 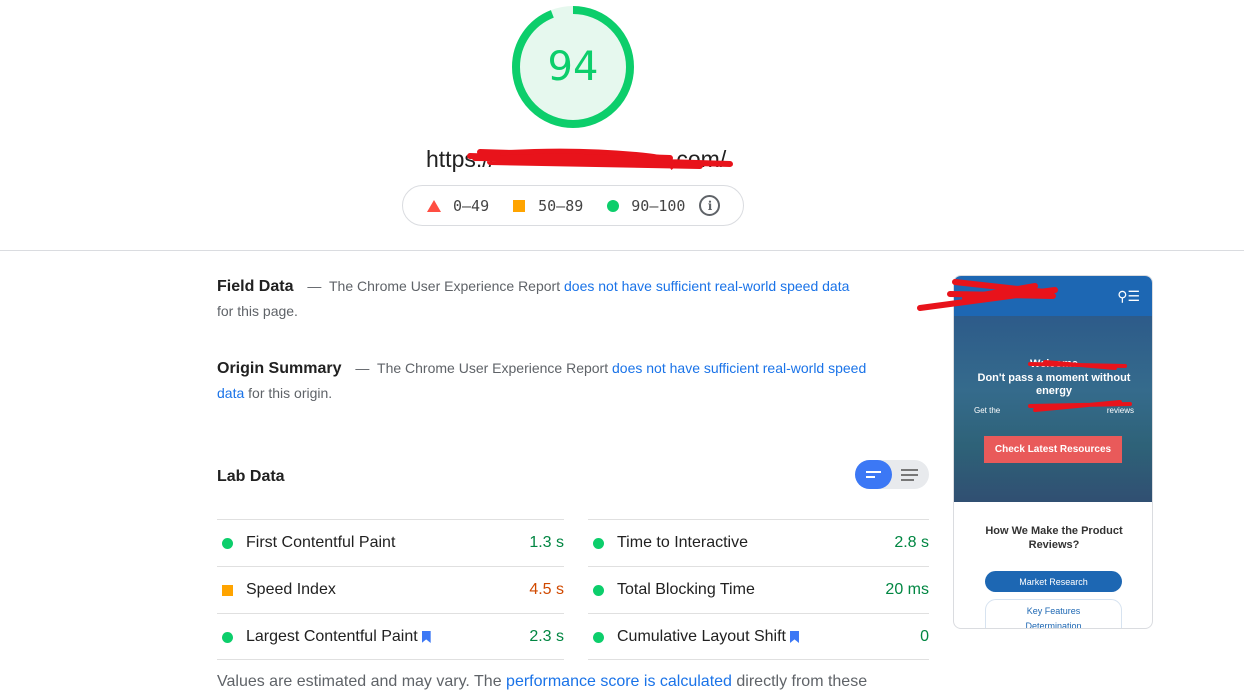 I want to click on lab-data-title: Lab Data, so click(x=251, y=476).